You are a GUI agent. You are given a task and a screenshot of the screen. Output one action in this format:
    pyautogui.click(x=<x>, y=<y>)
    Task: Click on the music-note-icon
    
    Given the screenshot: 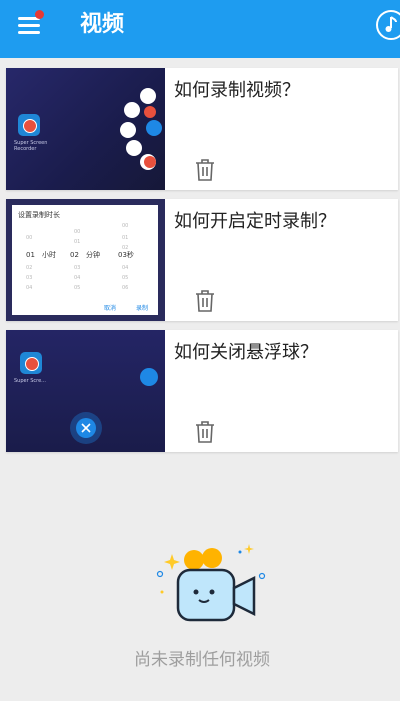 What is the action you would take?
    pyautogui.click(x=391, y=24)
    